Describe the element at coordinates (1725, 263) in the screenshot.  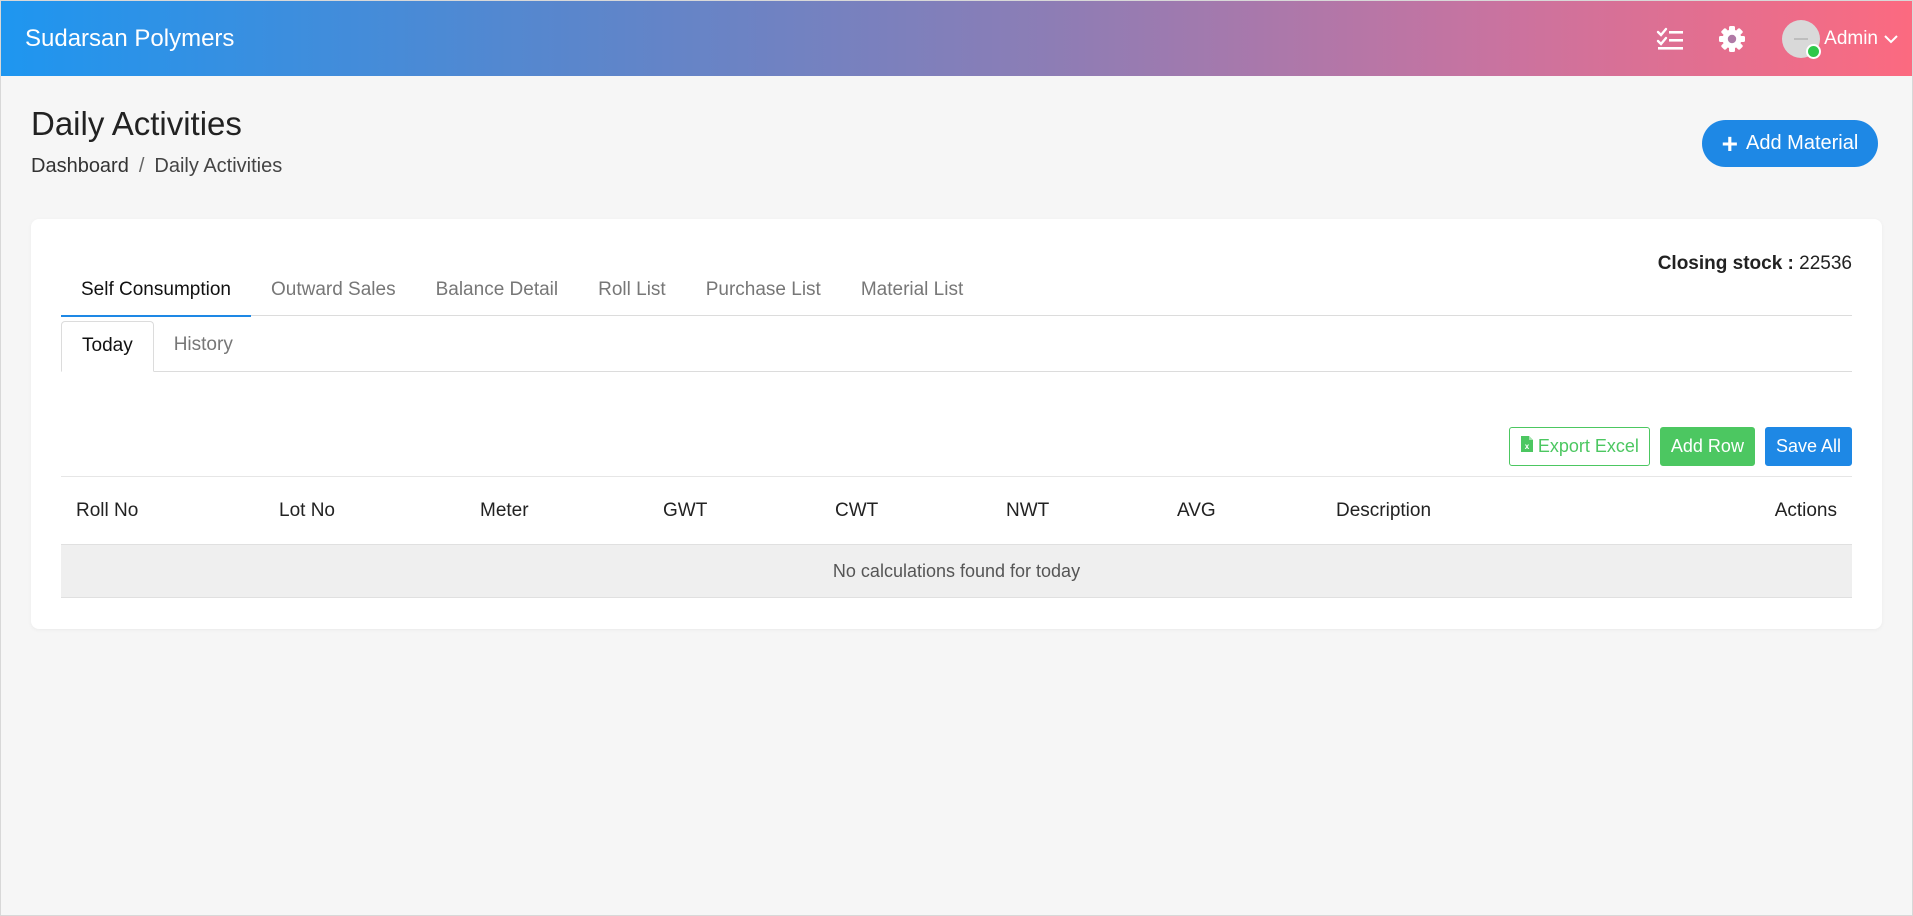
I see `closing-stock-label: Closing stock :` at that location.